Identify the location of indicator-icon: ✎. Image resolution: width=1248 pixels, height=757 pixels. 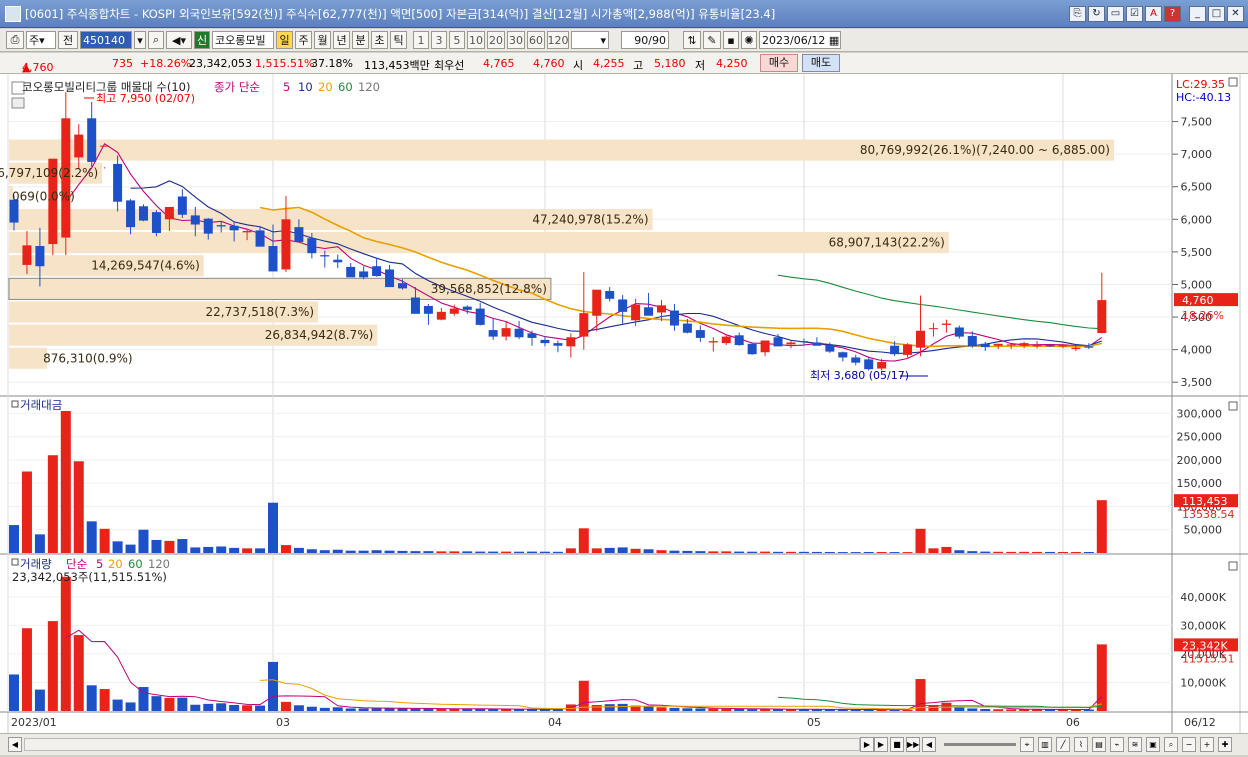
(712, 40).